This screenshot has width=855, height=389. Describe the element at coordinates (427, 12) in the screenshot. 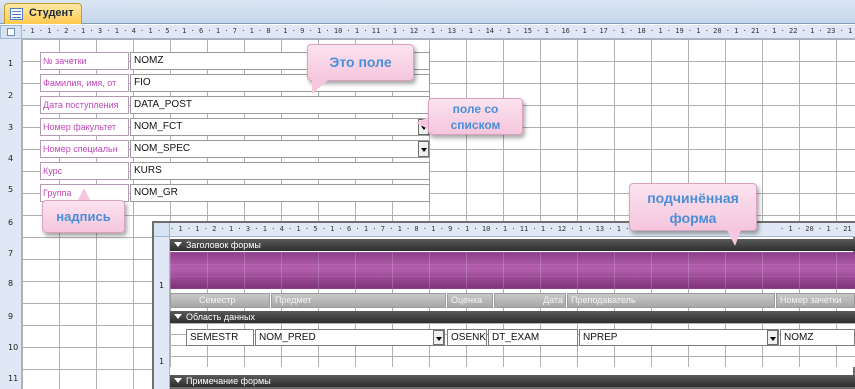

I see `document-tab-bar: Студент` at that location.